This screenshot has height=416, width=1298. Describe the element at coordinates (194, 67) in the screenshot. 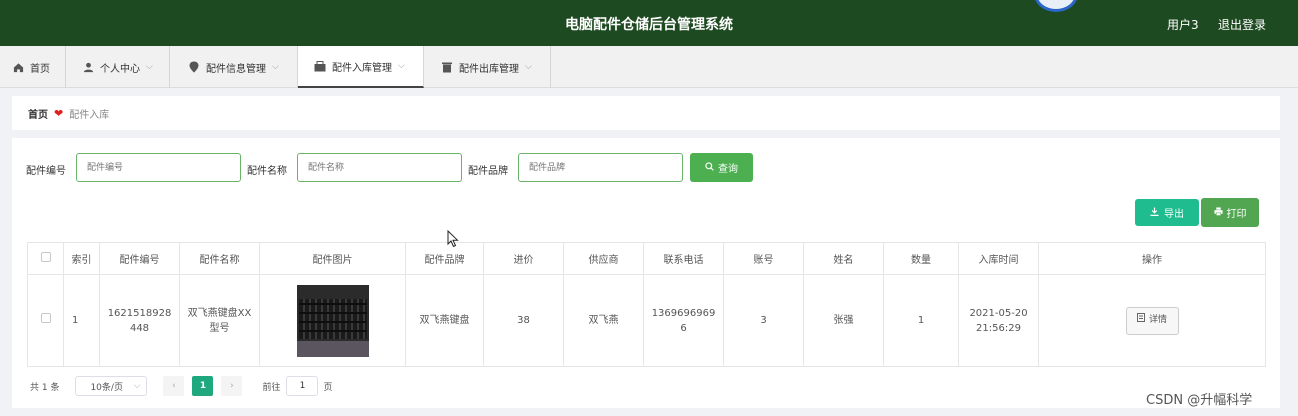

I see `pin-icon` at that location.